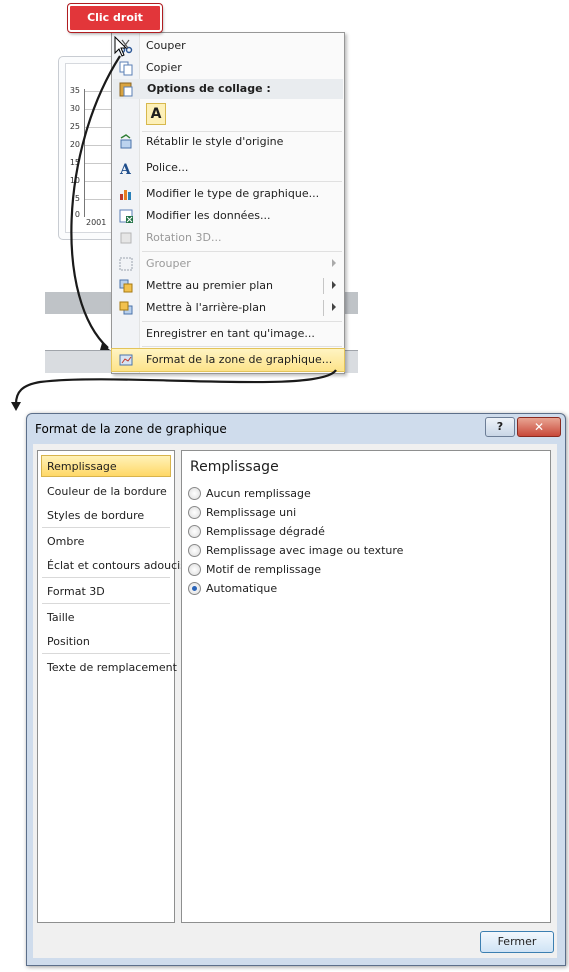 Image resolution: width=569 pixels, height=972 pixels. Describe the element at coordinates (358, 494) in the screenshot. I see `radio-no-fill: Aucun remplissage` at that location.